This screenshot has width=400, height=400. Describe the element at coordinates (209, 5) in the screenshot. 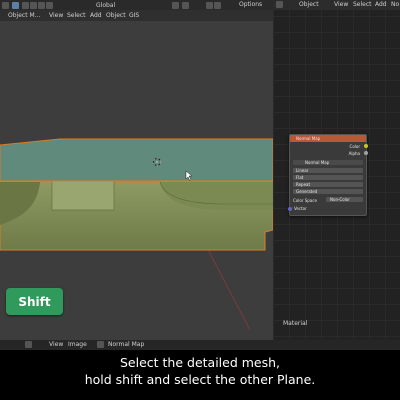

I see `shading-icon` at that location.